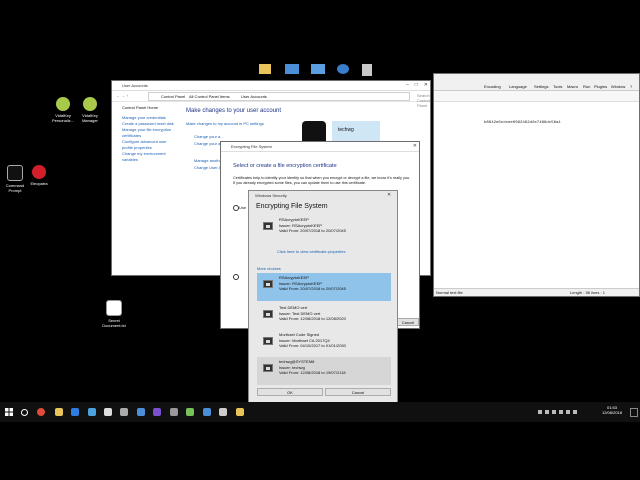 This screenshot has height=480, width=640. What do you see at coordinates (343, 69) in the screenshot?
I see `globe-icon` at bounding box center [343, 69].